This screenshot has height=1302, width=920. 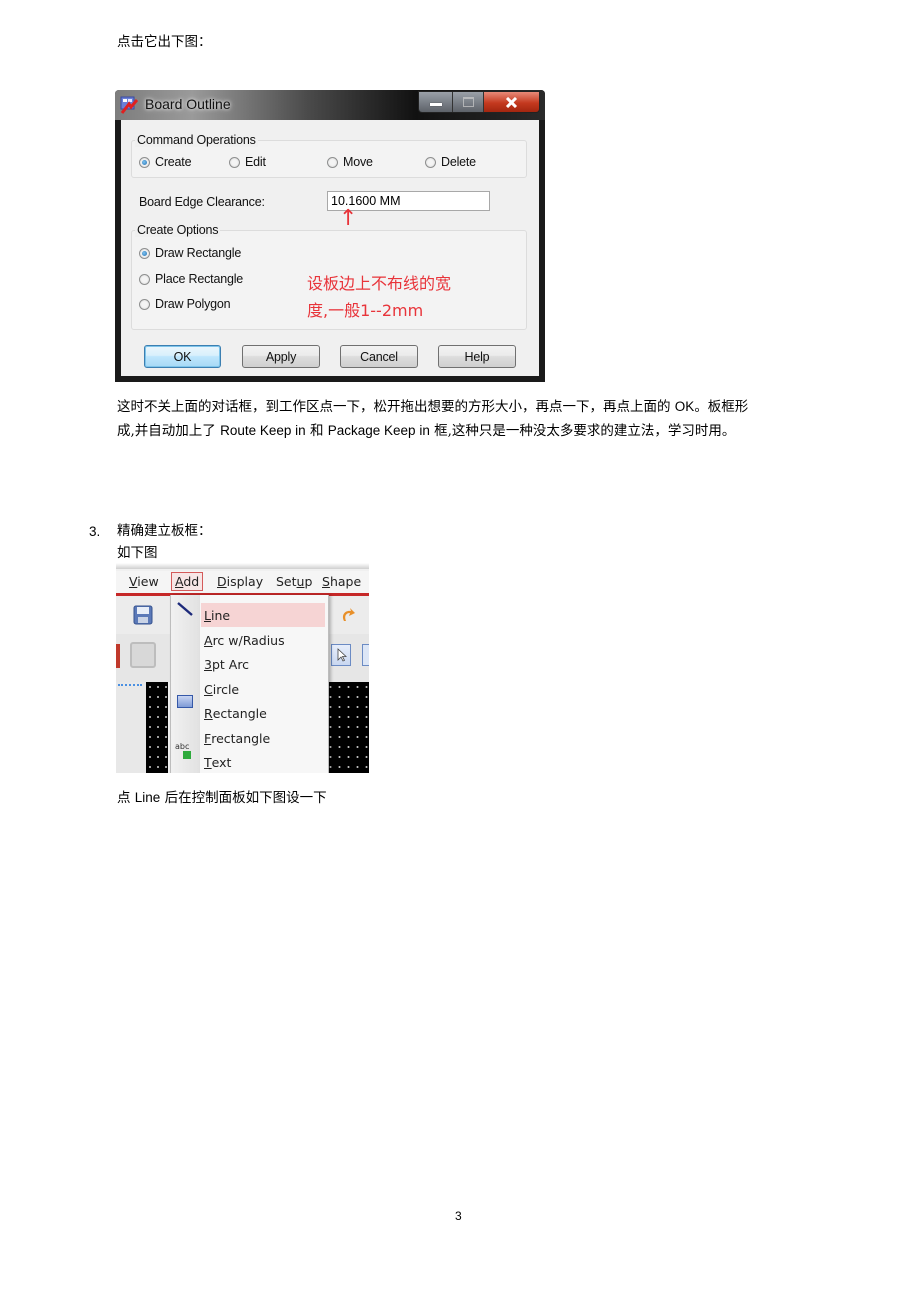 What do you see at coordinates (143, 655) in the screenshot?
I see `disabled-tool-icon` at bounding box center [143, 655].